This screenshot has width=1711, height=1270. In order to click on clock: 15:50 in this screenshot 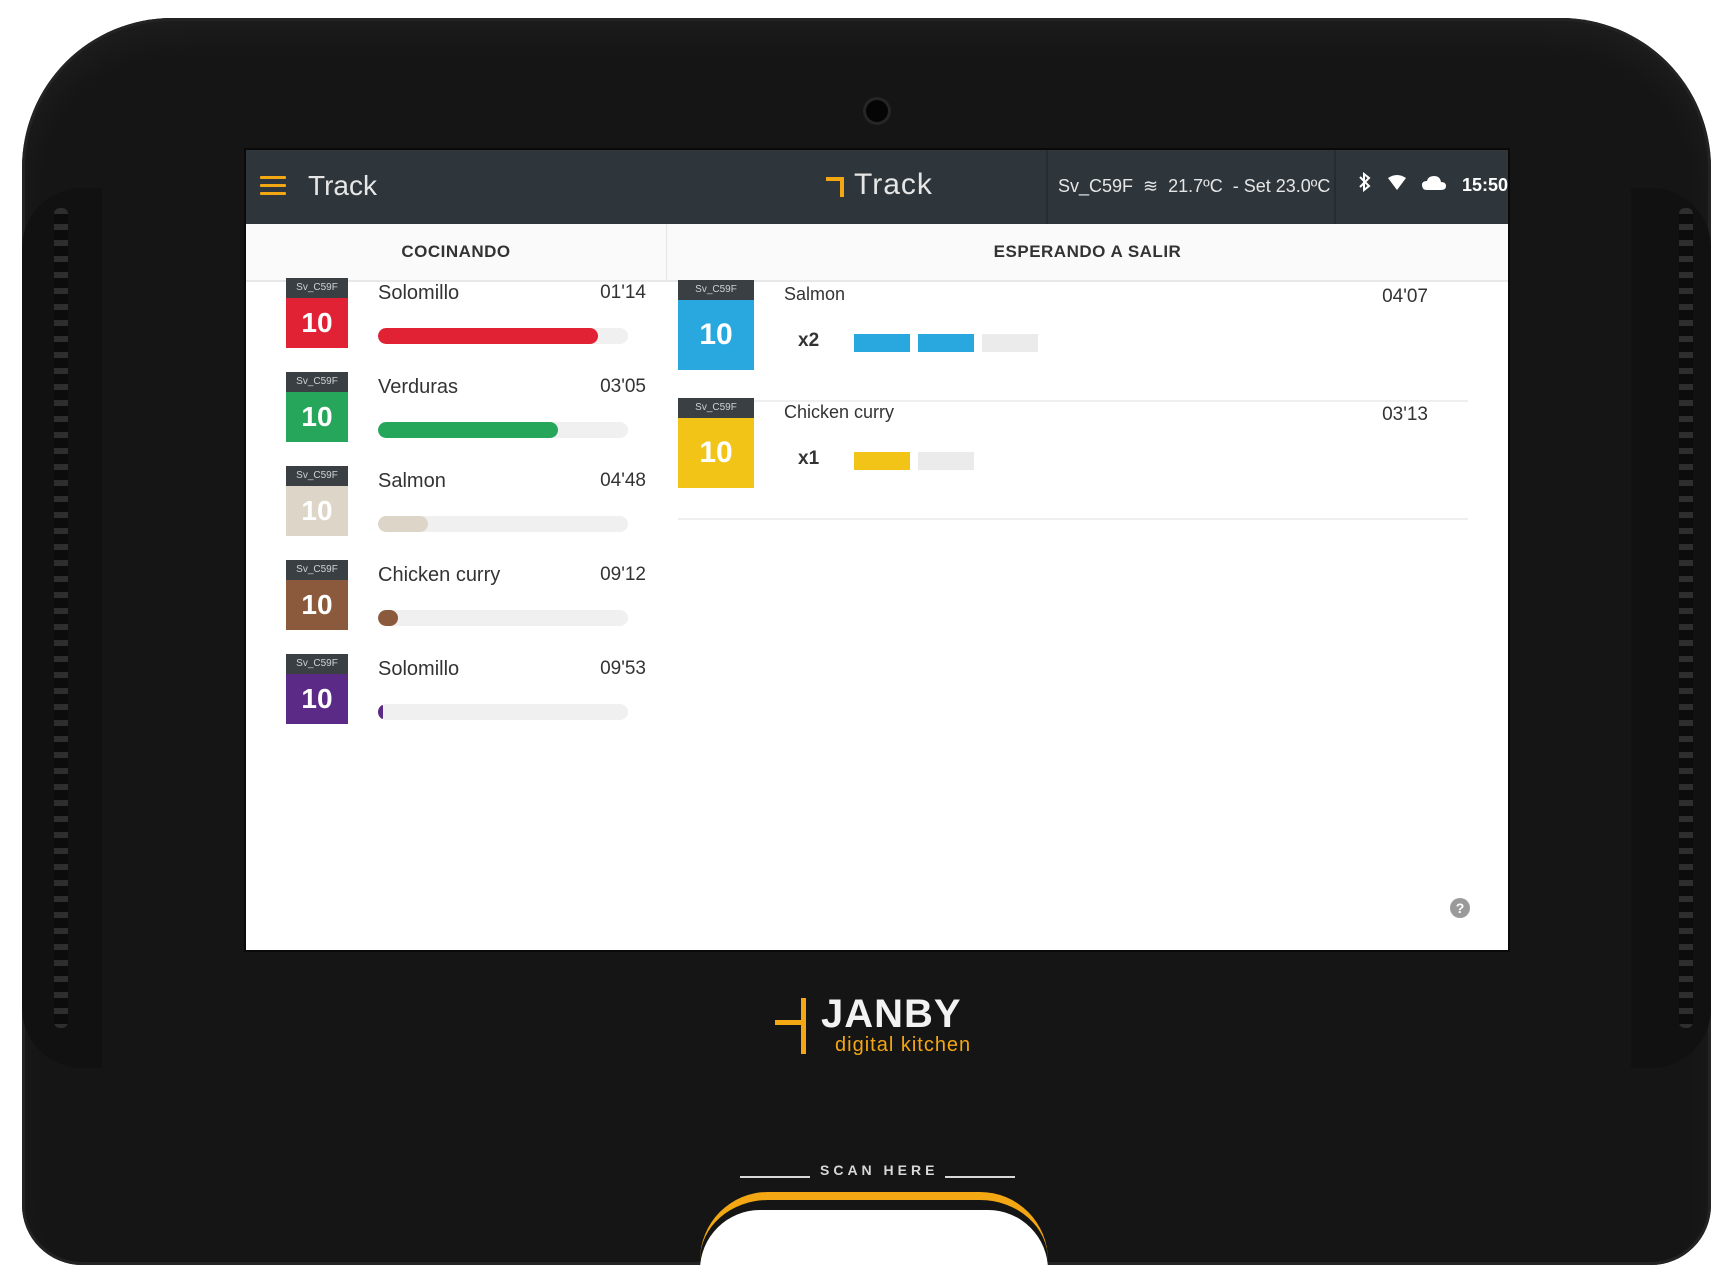, I will do `click(1485, 184)`.